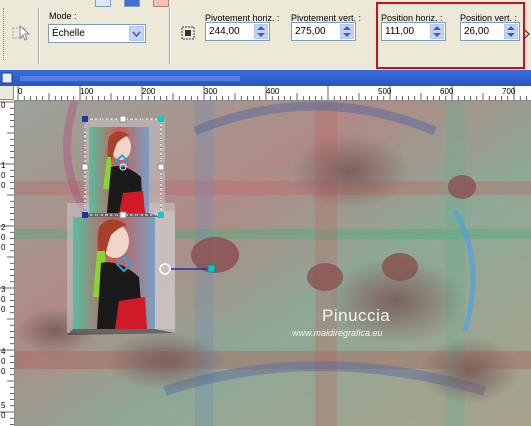 The height and width of the screenshot is (426, 531). I want to click on image-window-titlebar, so click(265, 78).